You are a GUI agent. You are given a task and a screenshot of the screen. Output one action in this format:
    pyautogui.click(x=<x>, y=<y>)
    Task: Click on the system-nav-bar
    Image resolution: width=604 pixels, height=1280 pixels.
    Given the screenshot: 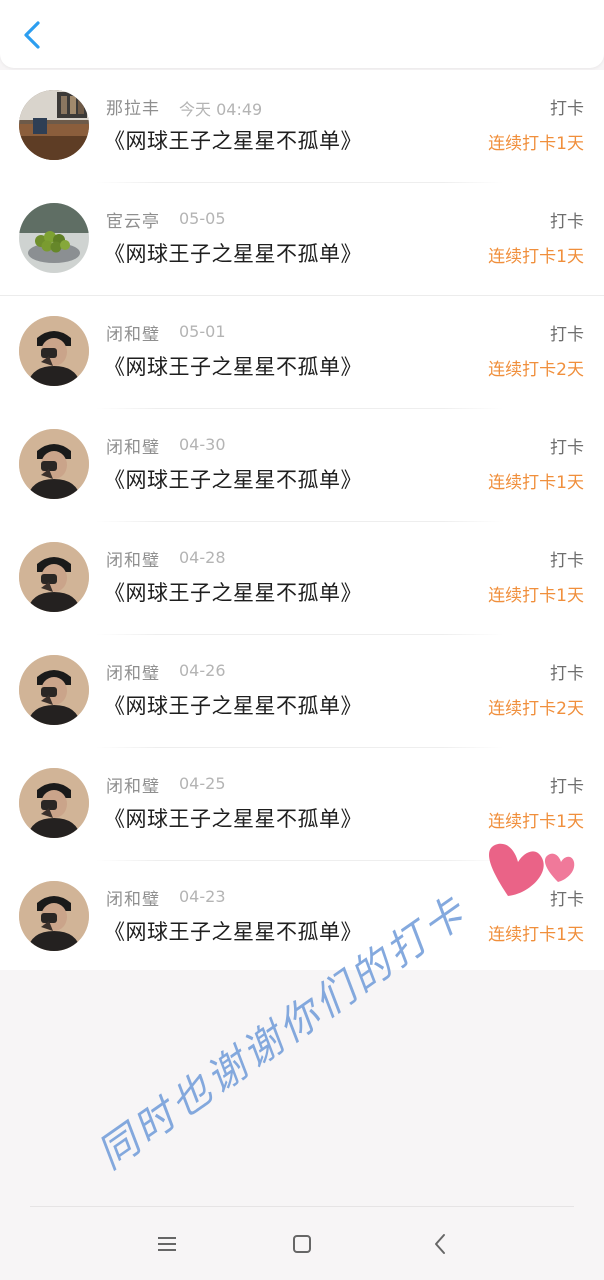 What is the action you would take?
    pyautogui.click(x=302, y=1243)
    